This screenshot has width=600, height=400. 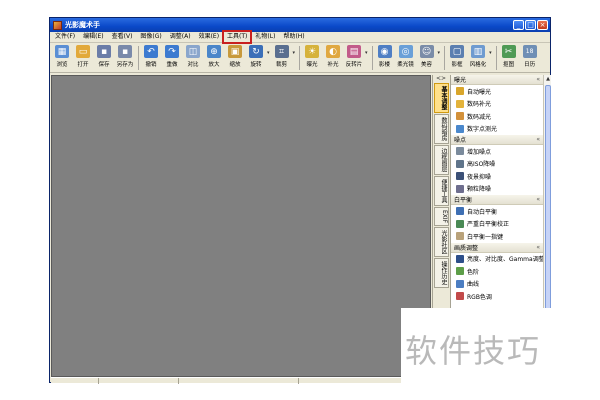 What do you see at coordinates (457, 58) in the screenshot?
I see `toolbar-button: ▢ 影框` at bounding box center [457, 58].